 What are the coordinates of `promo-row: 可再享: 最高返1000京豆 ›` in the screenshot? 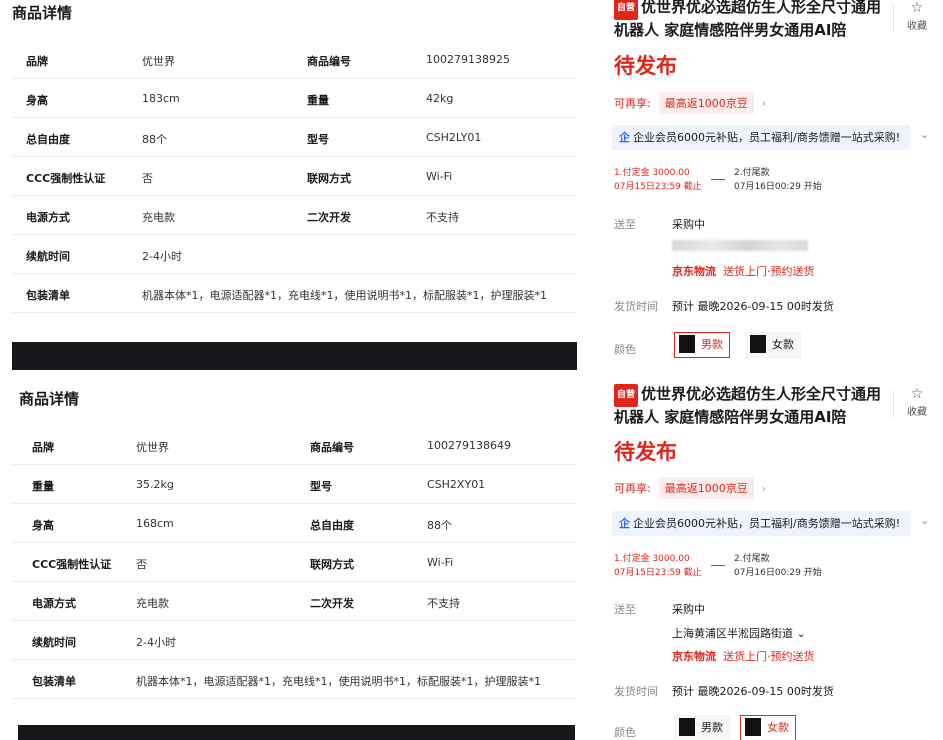 It's located at (690, 488).